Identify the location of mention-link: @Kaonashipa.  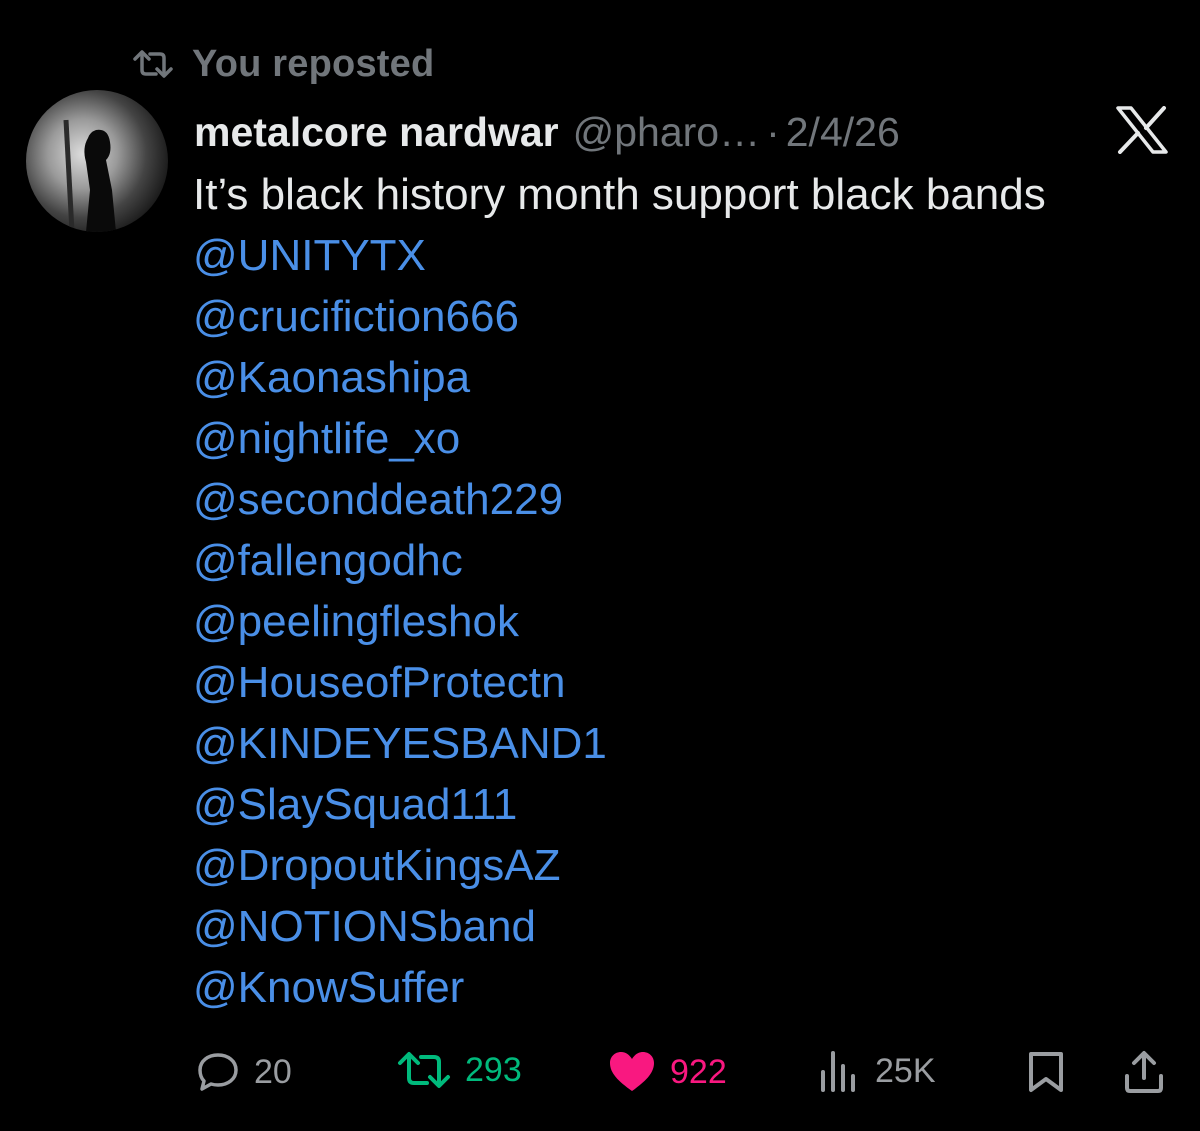
(619, 377).